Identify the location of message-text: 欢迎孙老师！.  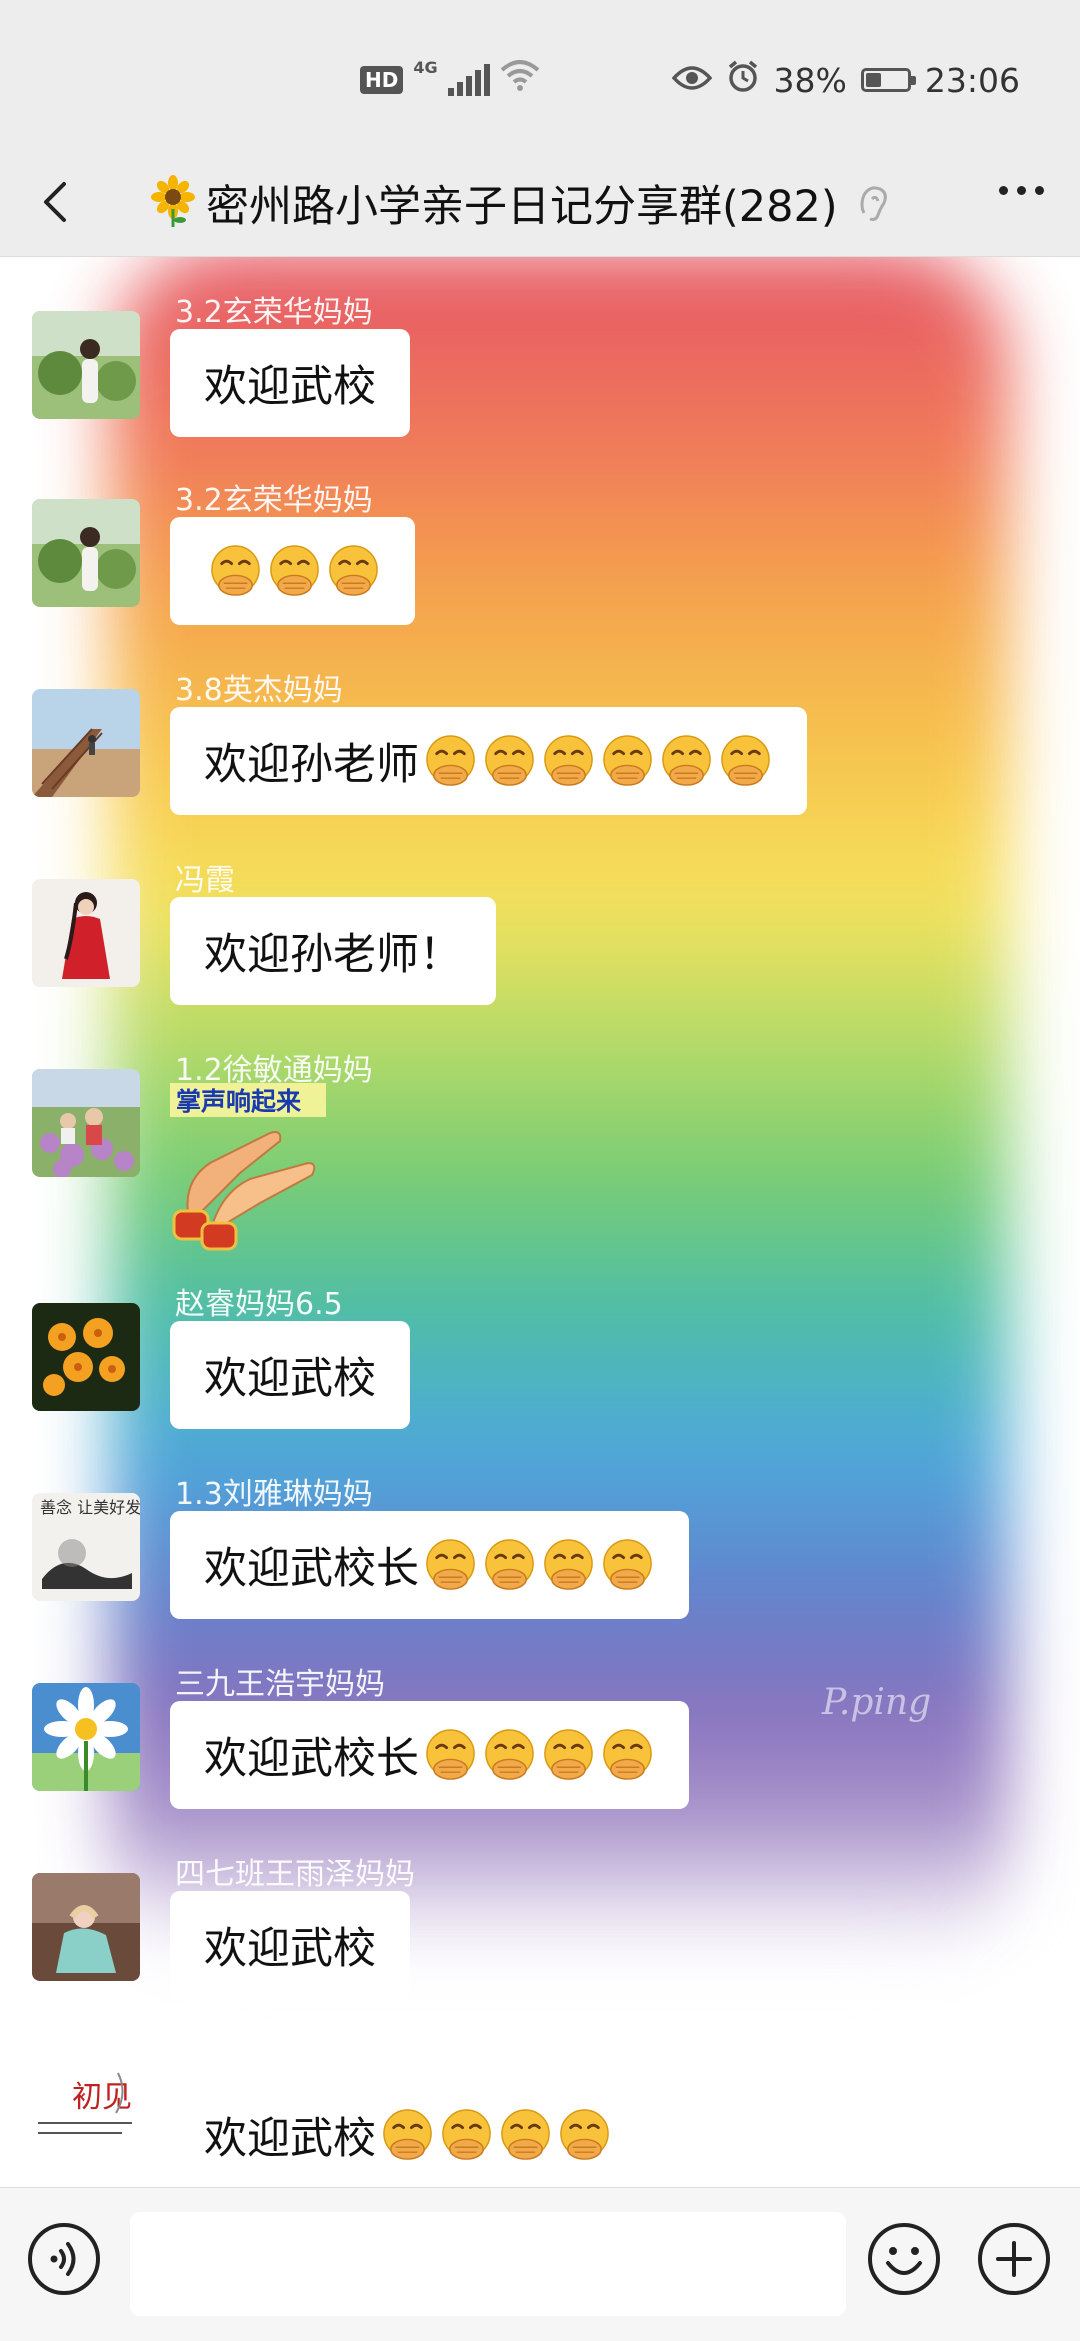
(333, 955).